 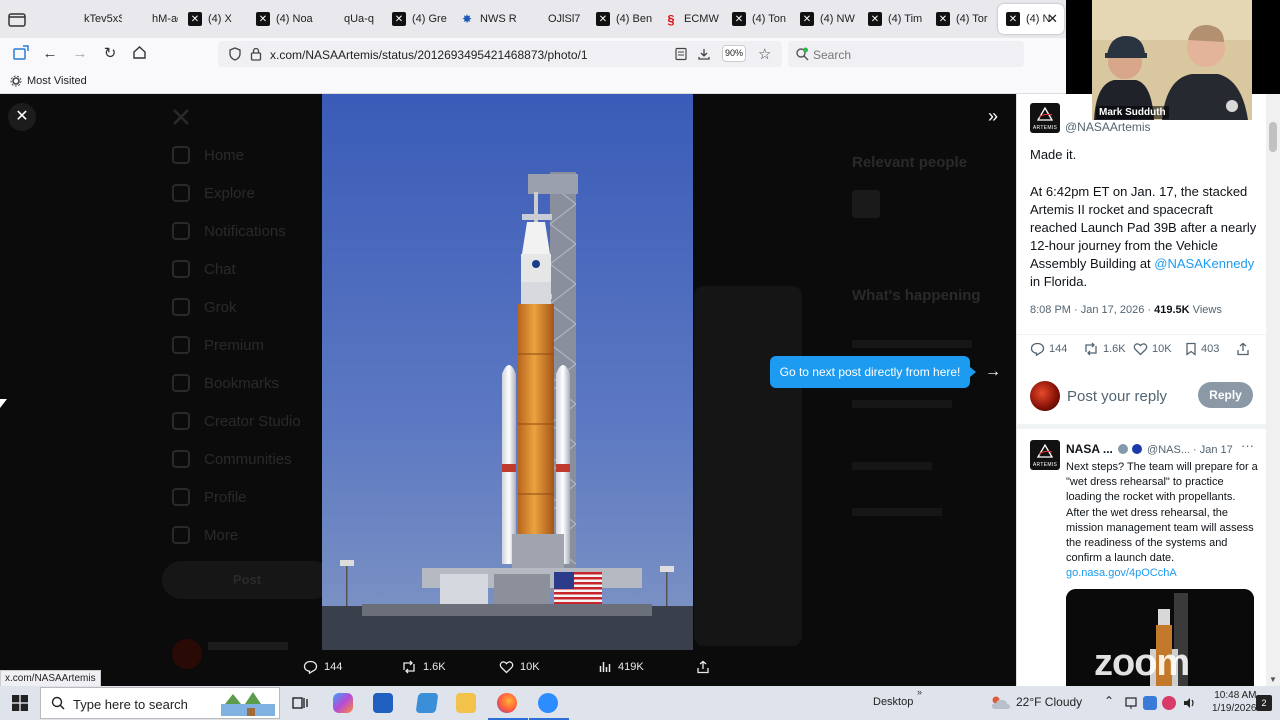 I want to click on open-tab-sidebar-icon, so click(x=21, y=54).